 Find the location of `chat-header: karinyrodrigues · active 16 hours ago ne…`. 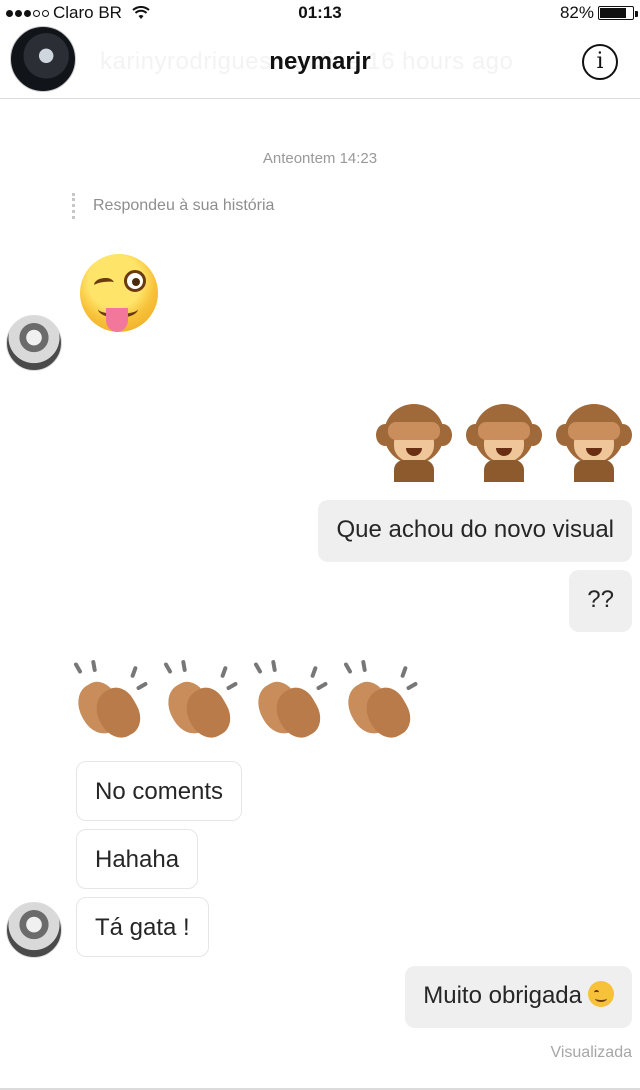

chat-header: karinyrodrigues · active 16 hours ago ne… is located at coordinates (320, 62).